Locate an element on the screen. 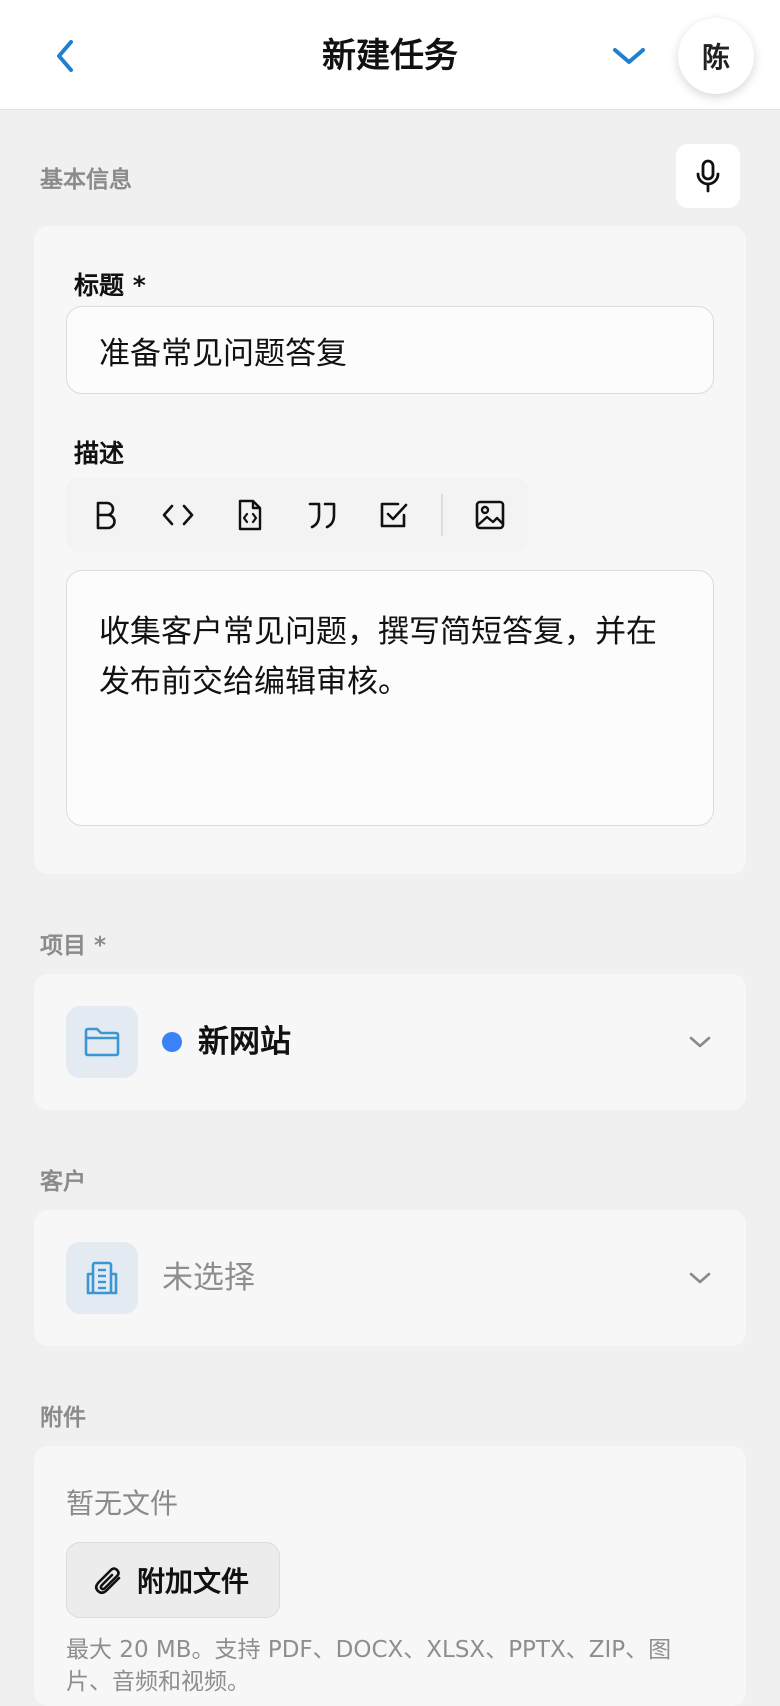  no-files-text: 暂无文件 is located at coordinates (122, 1503).